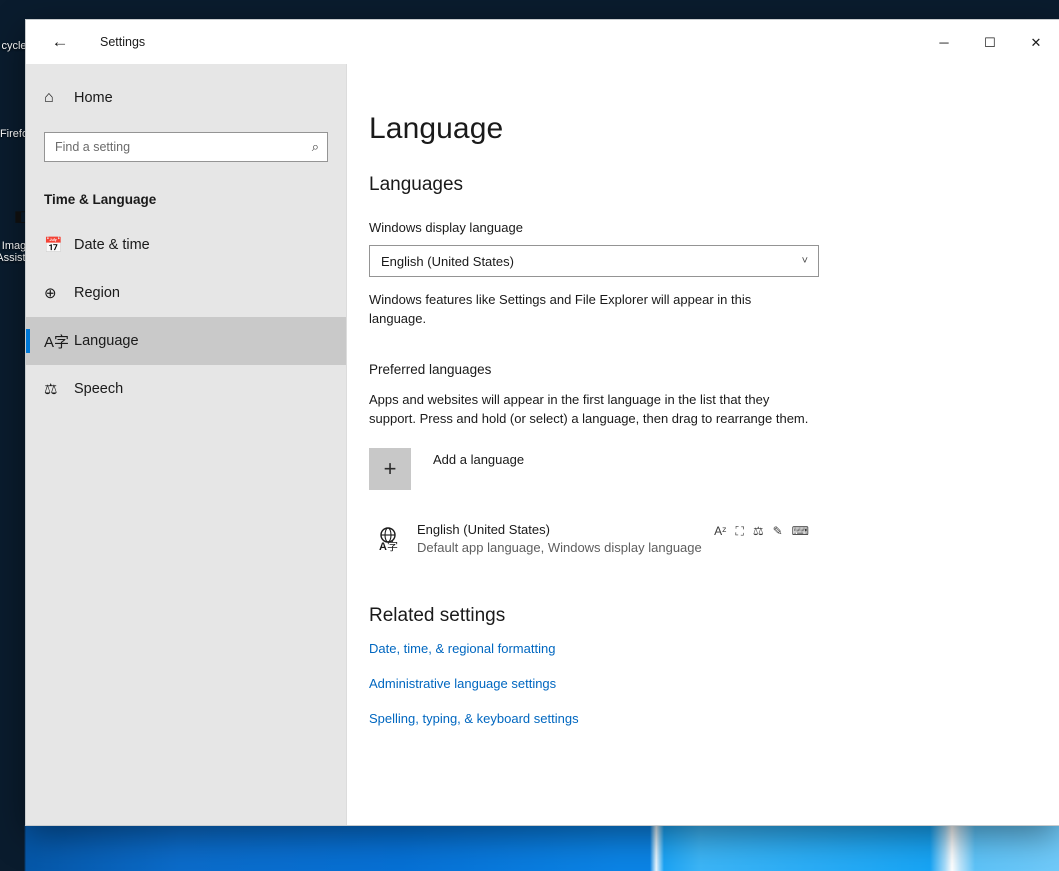  What do you see at coordinates (392, 545) in the screenshot?
I see `svg-text: 字` at bounding box center [392, 545].